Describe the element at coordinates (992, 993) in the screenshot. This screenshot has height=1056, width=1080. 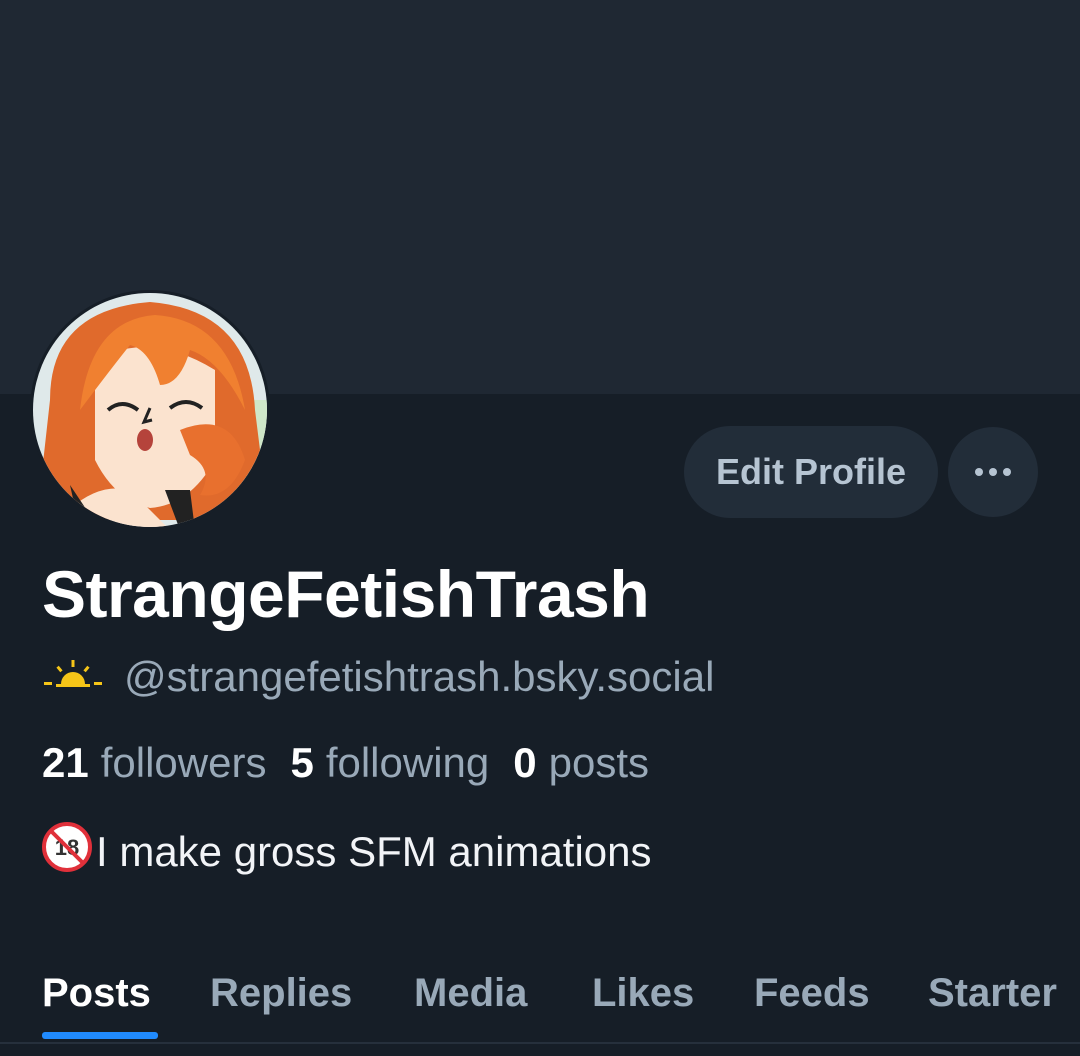
I see `tab-starter: Starter` at that location.